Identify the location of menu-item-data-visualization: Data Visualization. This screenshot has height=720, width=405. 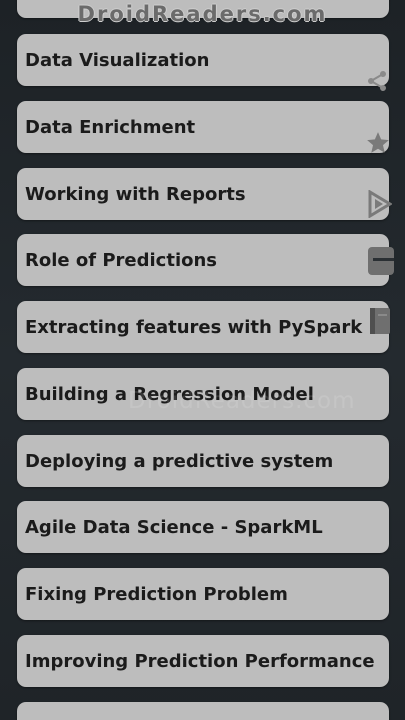
(203, 60).